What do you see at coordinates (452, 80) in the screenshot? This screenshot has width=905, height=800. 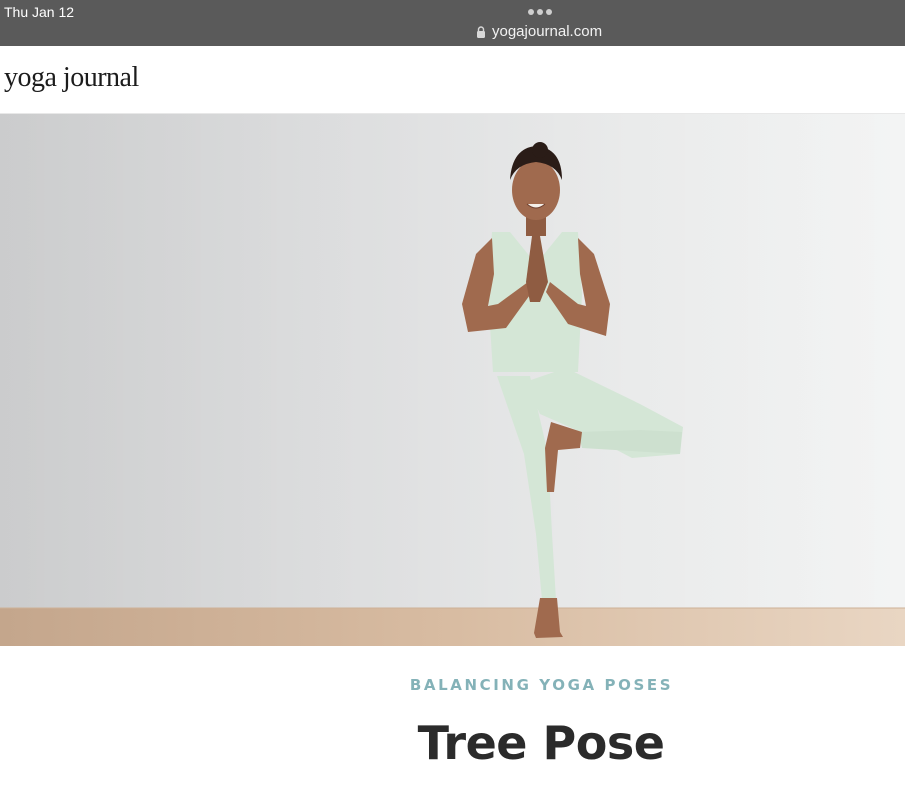 I see `site-header: yoga journal` at bounding box center [452, 80].